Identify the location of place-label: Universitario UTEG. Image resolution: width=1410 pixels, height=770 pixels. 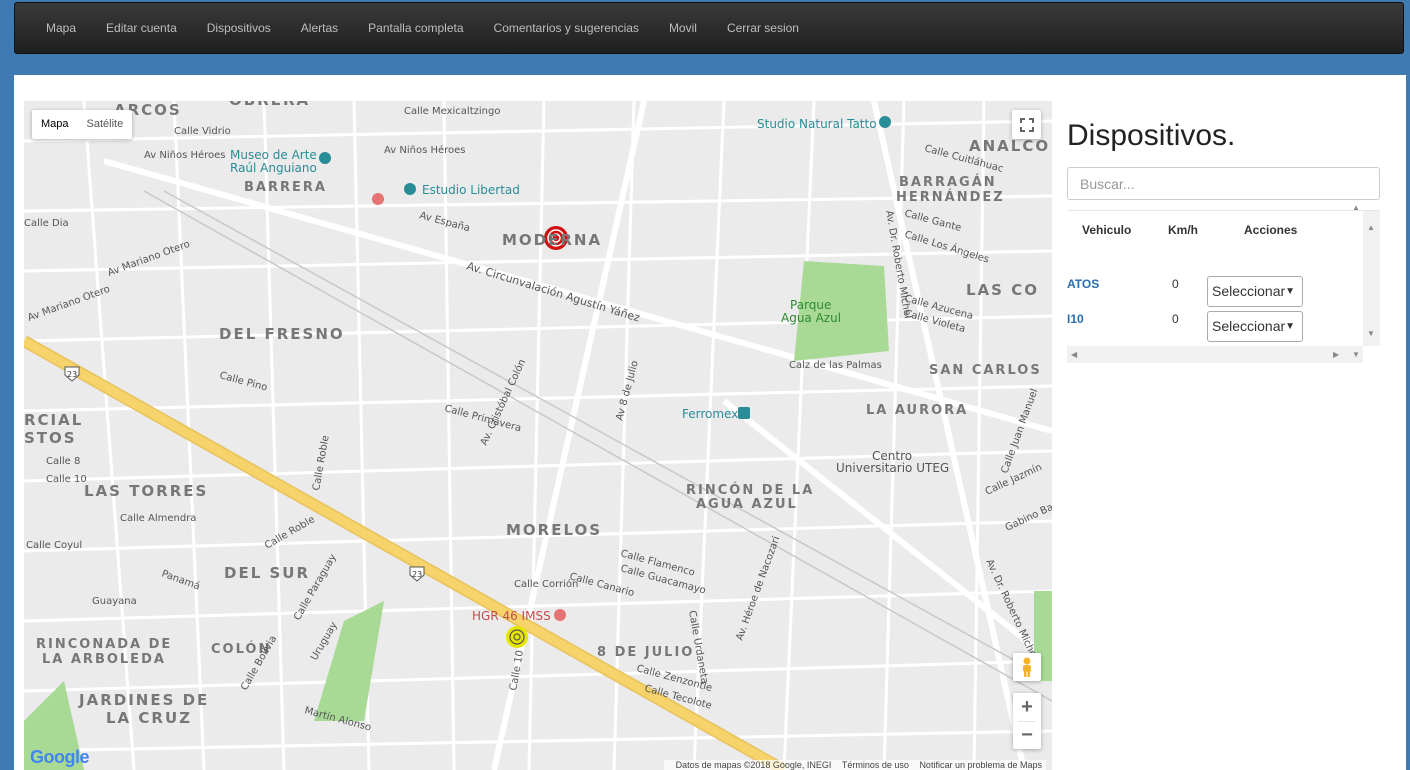
(892, 468).